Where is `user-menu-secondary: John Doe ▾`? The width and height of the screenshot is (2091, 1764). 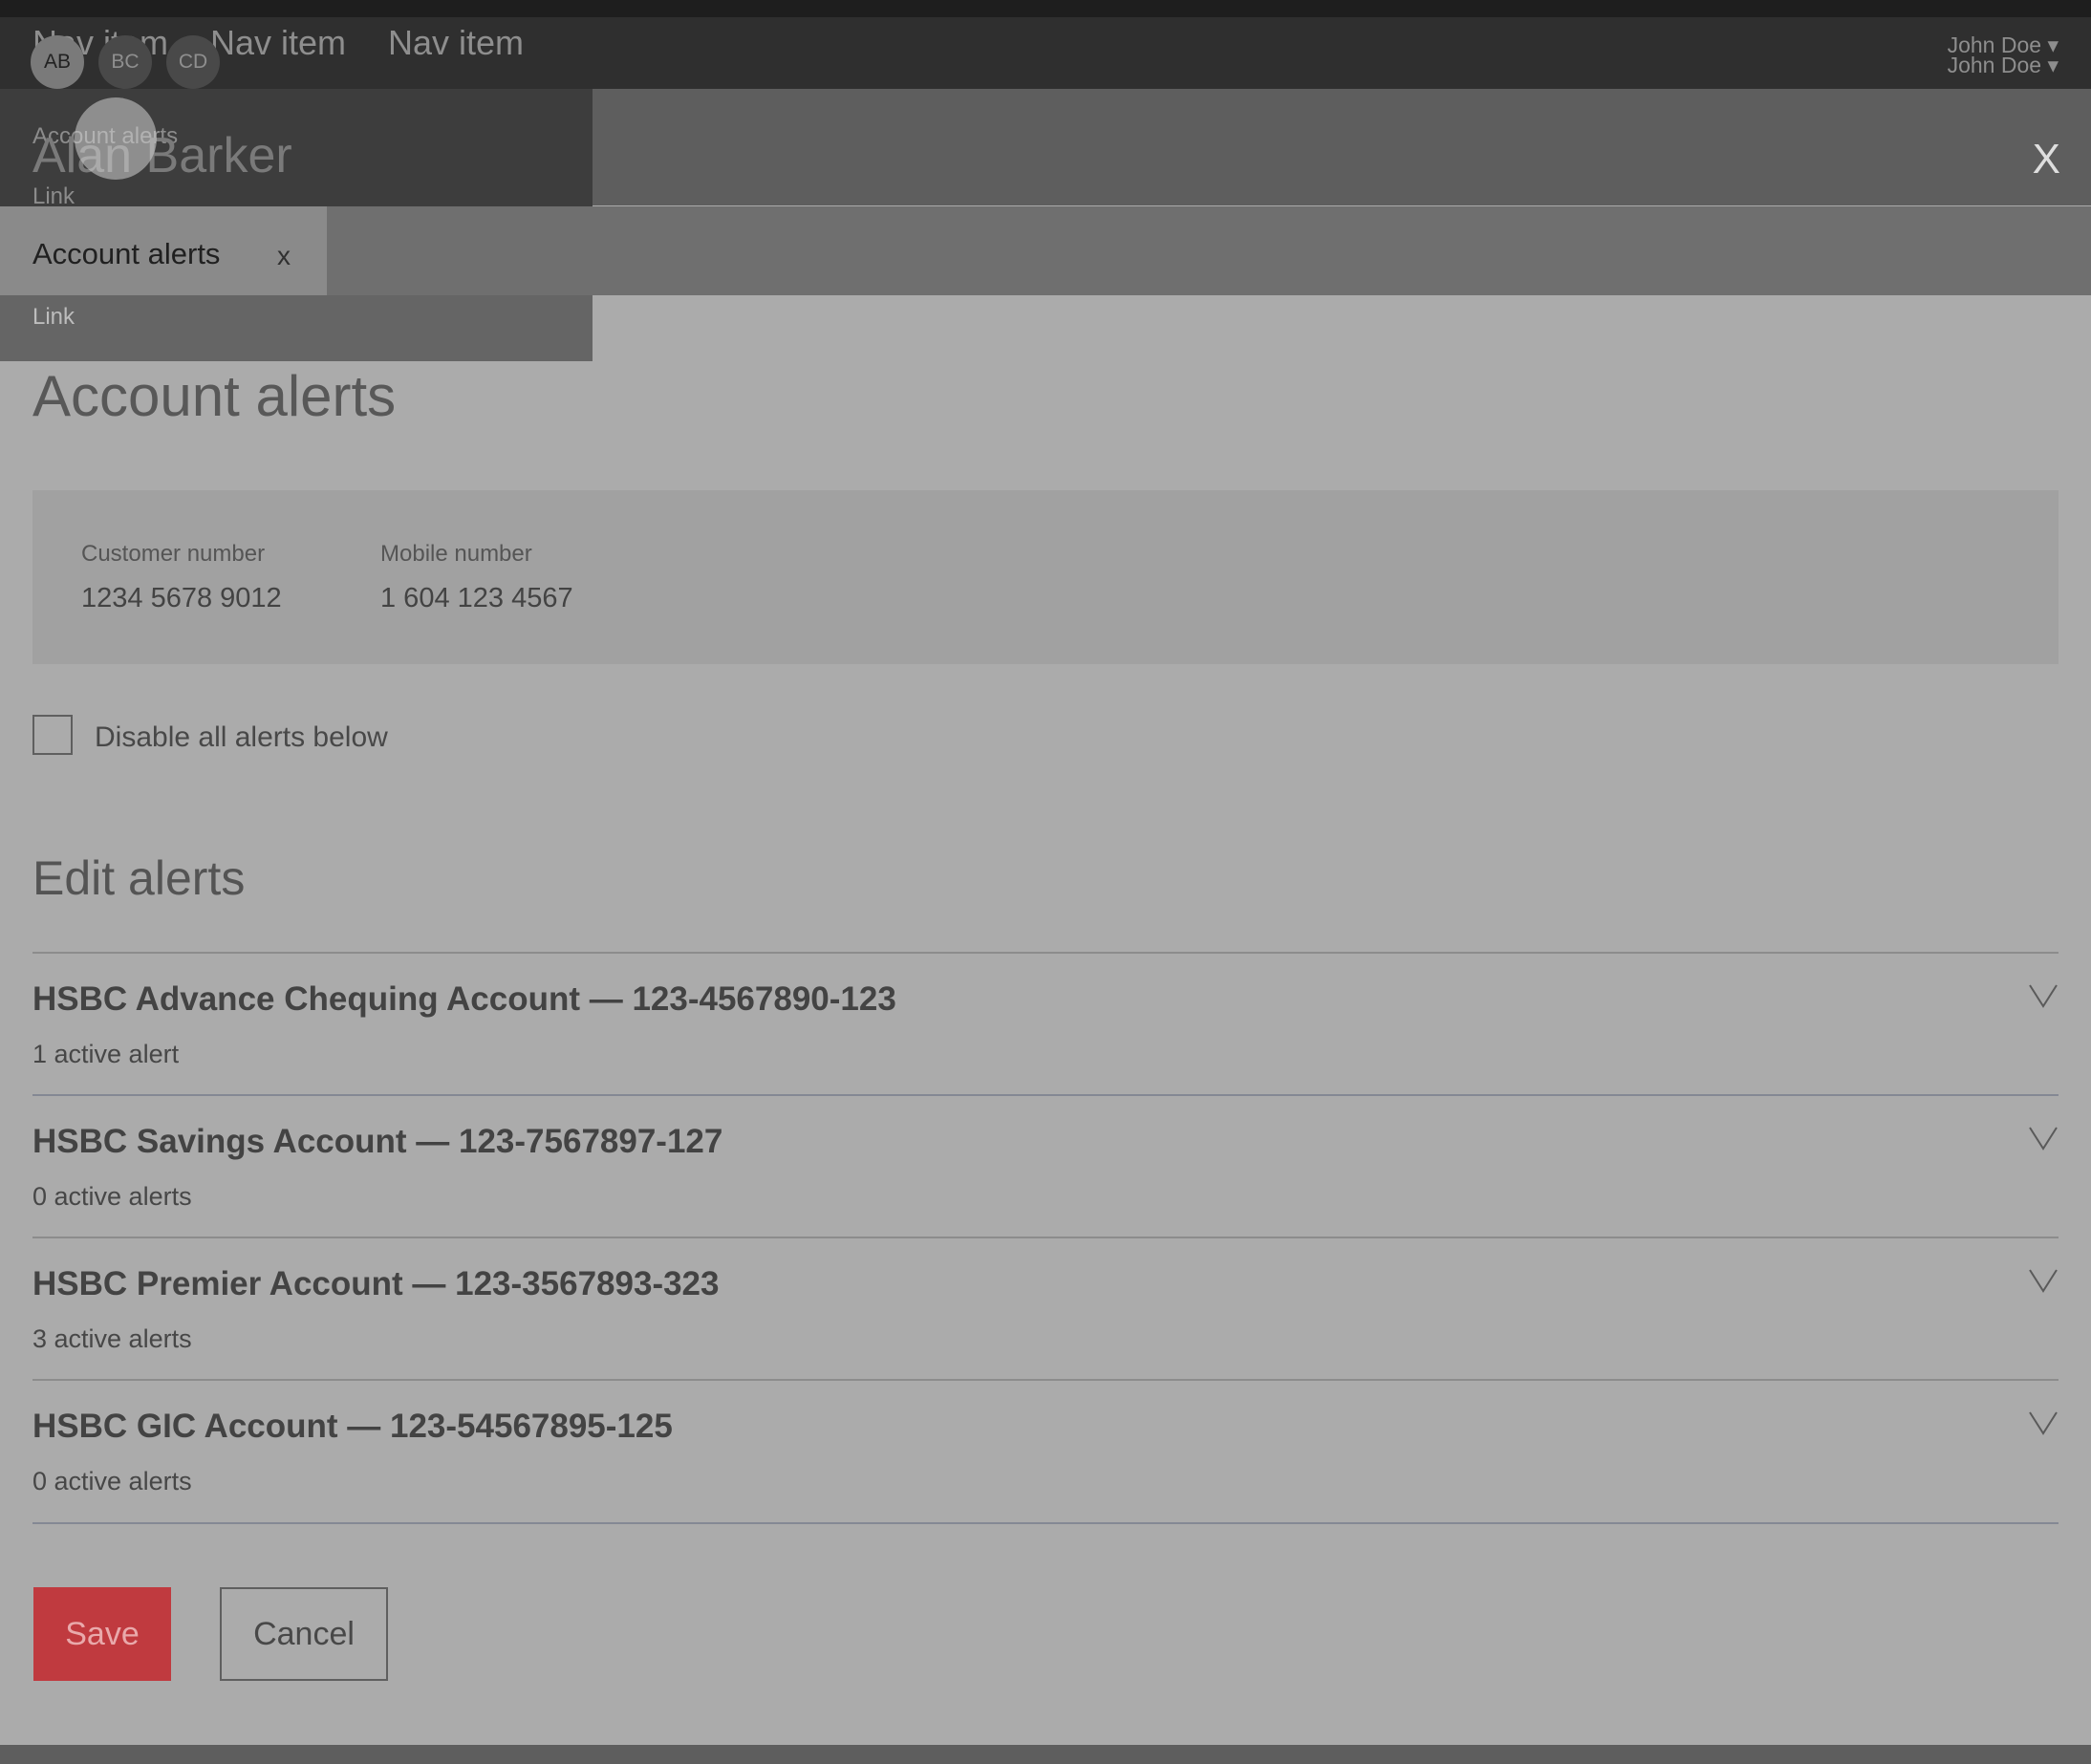
user-menu-secondary: John Doe ▾ is located at coordinates (2003, 65).